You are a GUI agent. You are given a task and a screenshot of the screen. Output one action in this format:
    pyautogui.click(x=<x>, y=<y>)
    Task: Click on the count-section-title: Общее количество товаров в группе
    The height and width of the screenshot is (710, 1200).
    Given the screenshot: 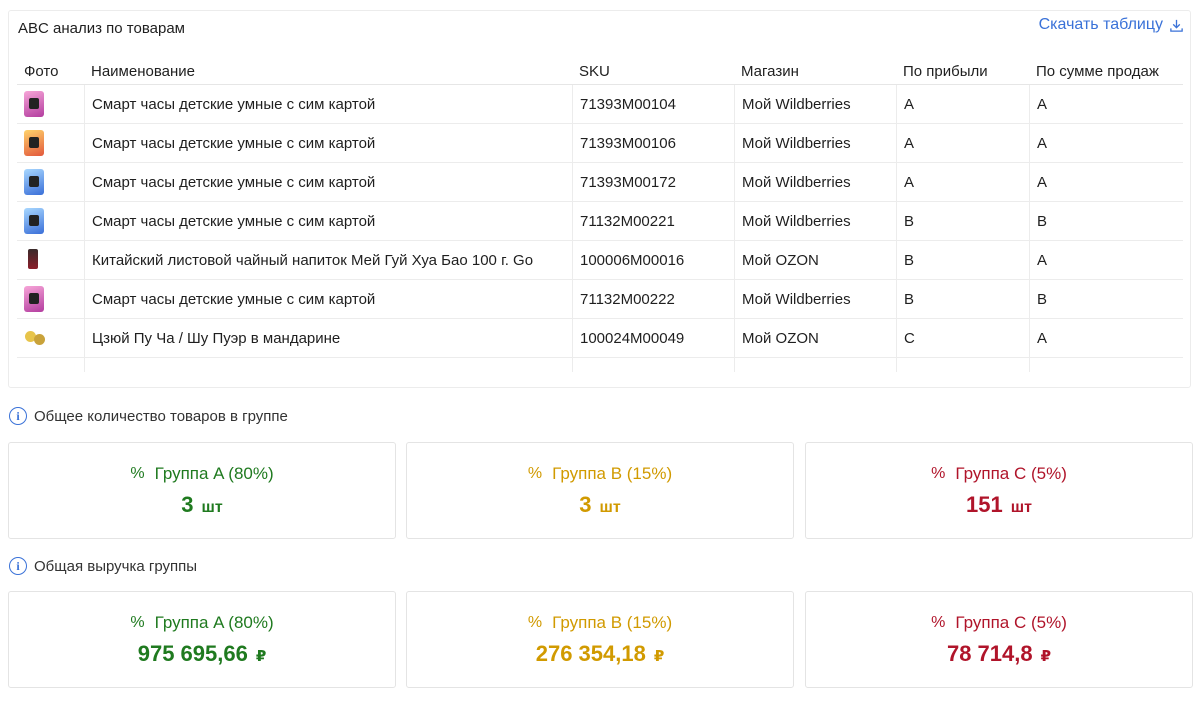 What is the action you would take?
    pyautogui.click(x=161, y=416)
    